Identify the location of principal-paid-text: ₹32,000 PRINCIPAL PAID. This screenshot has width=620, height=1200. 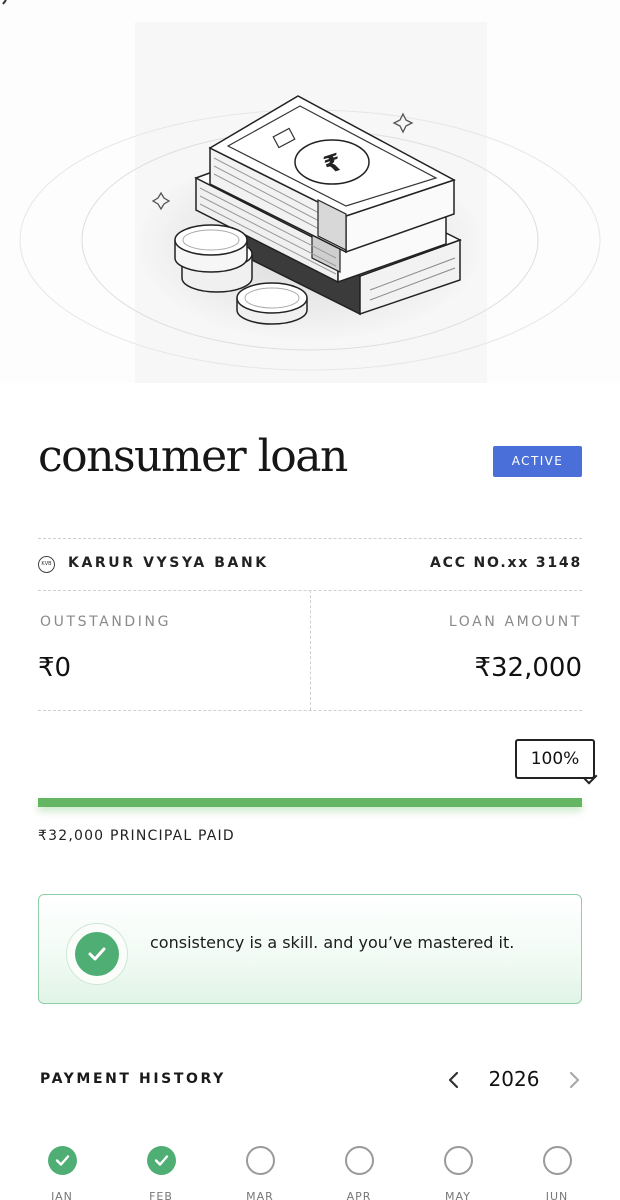
(136, 836).